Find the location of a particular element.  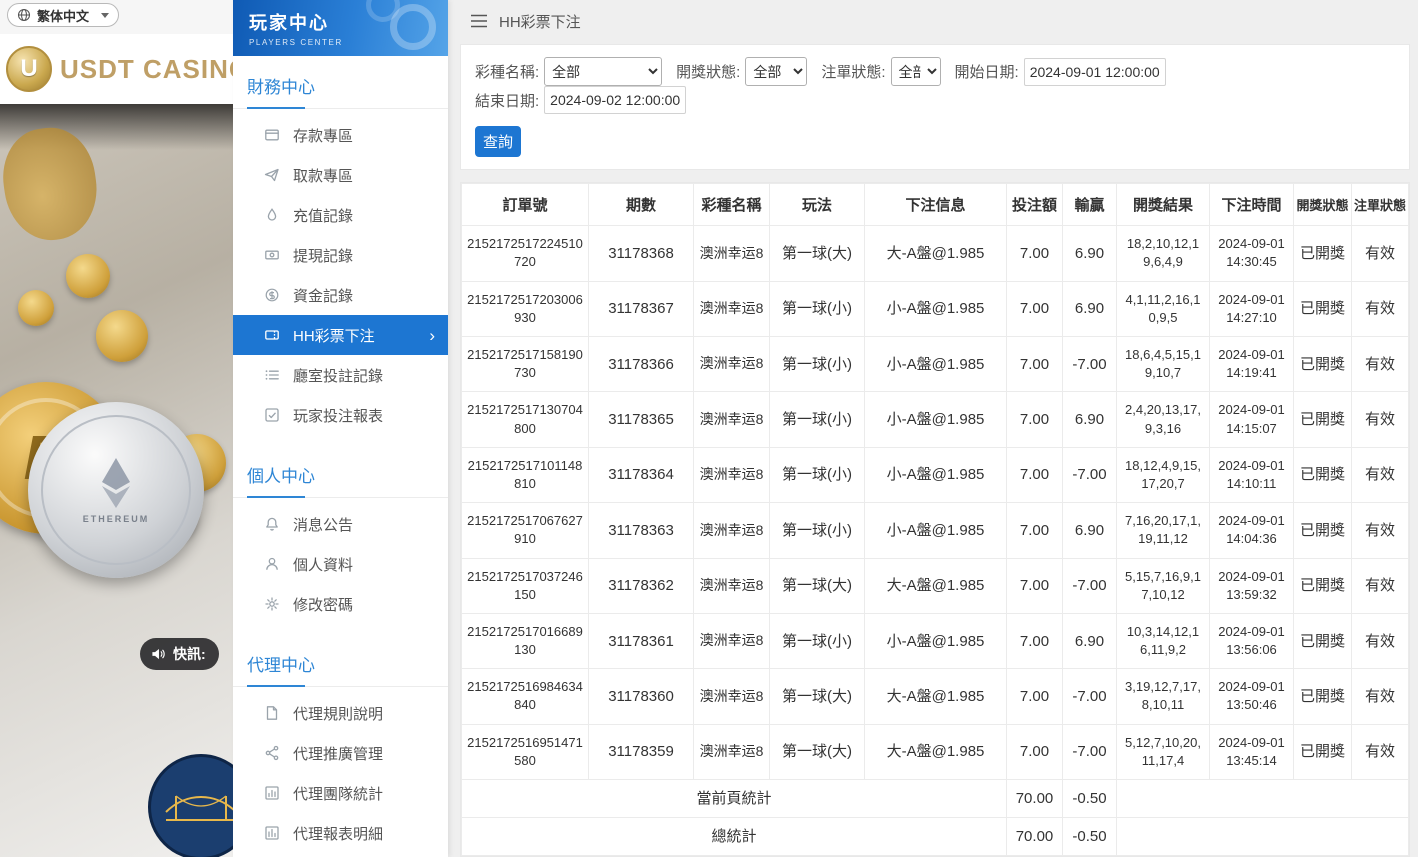

news-ticker-button: 快訊: is located at coordinates (179, 654).